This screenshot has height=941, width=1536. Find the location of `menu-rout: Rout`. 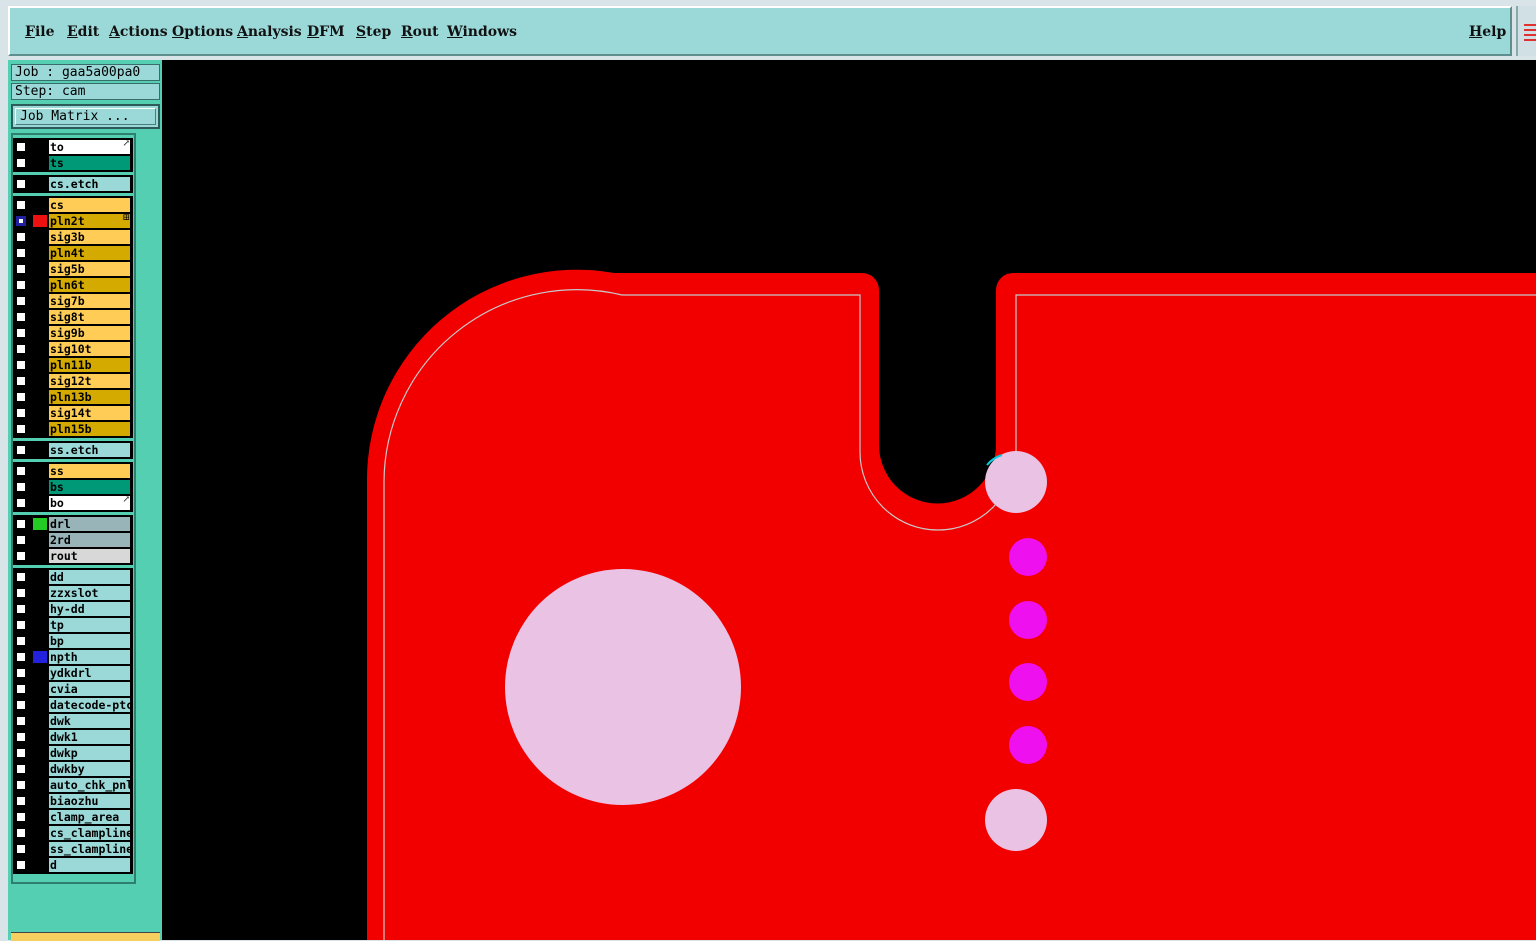

menu-rout: Rout is located at coordinates (420, 32).